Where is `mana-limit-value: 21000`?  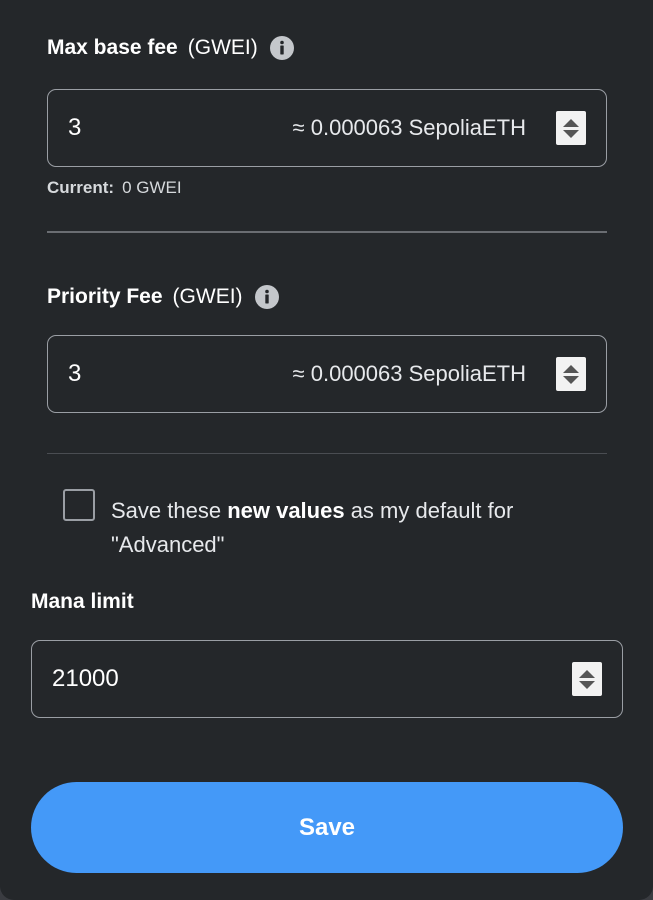 mana-limit-value: 21000 is located at coordinates (85, 679).